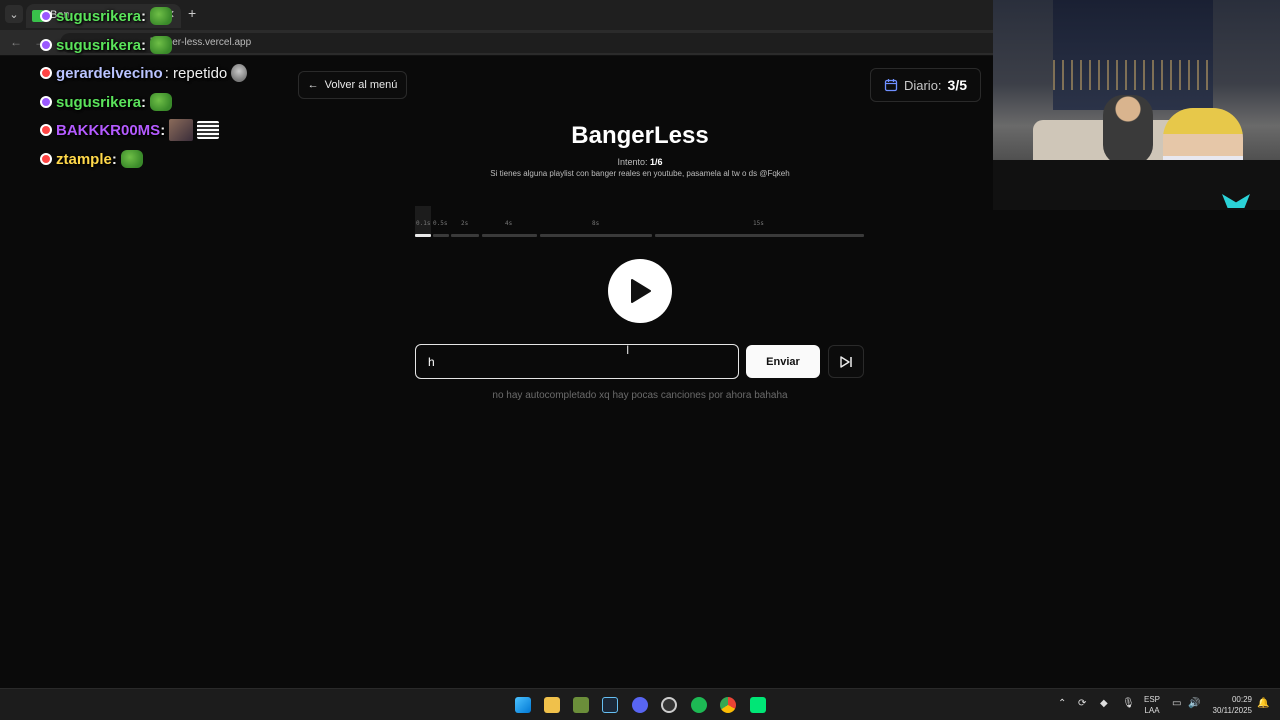  I want to click on segment-label: 2s, so click(465, 223).